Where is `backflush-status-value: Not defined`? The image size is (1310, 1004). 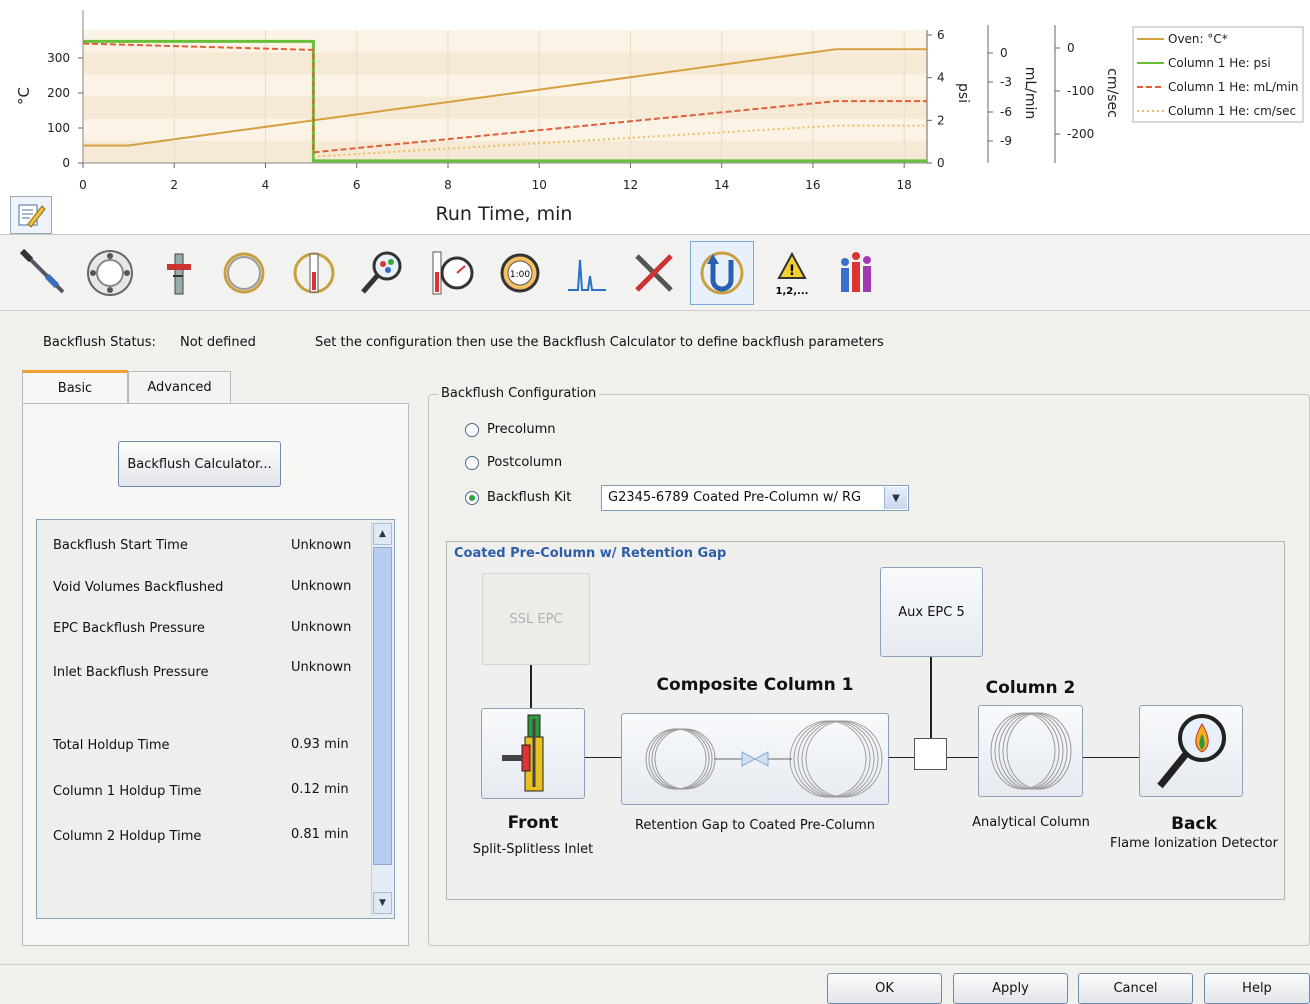
backflush-status-value: Not defined is located at coordinates (218, 342).